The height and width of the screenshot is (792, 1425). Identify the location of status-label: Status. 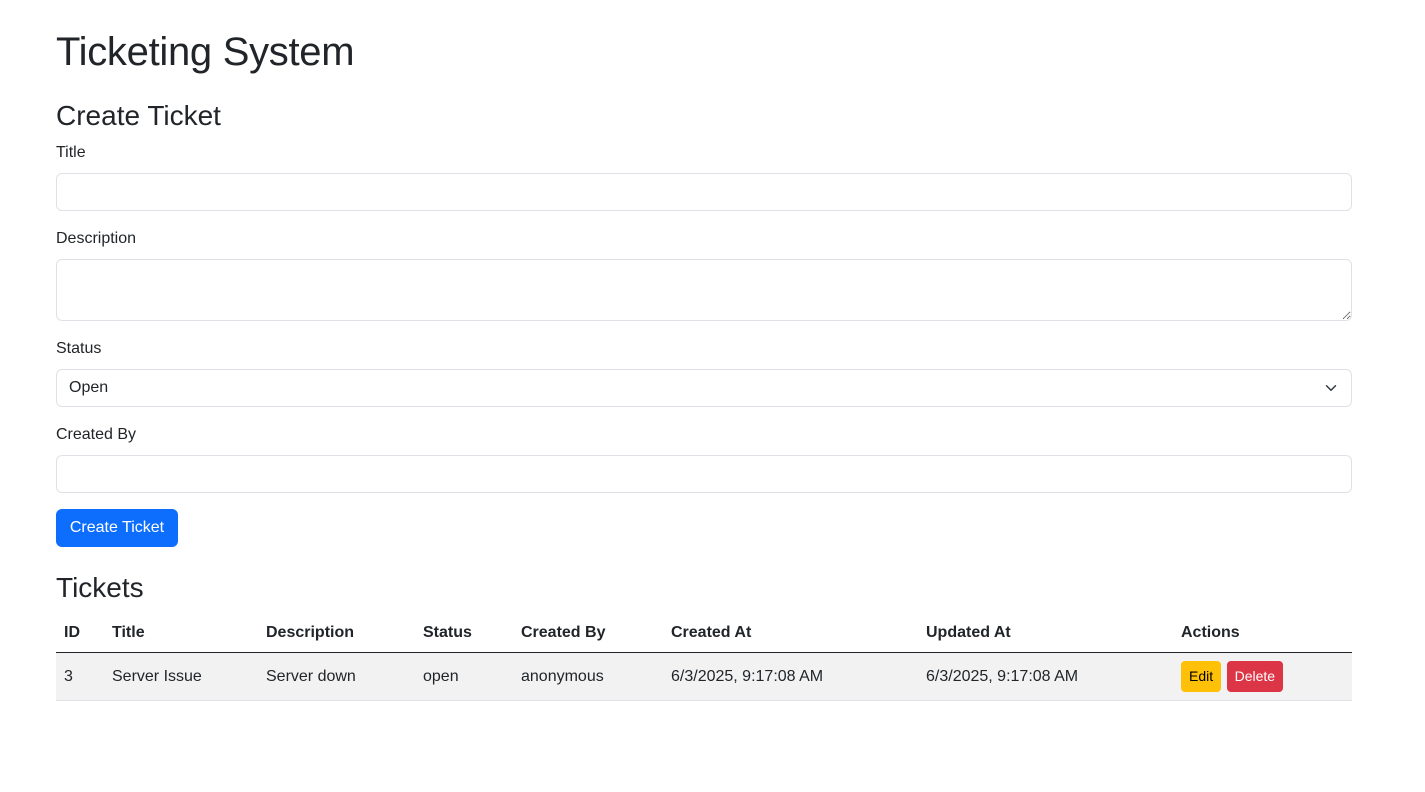
(79, 348).